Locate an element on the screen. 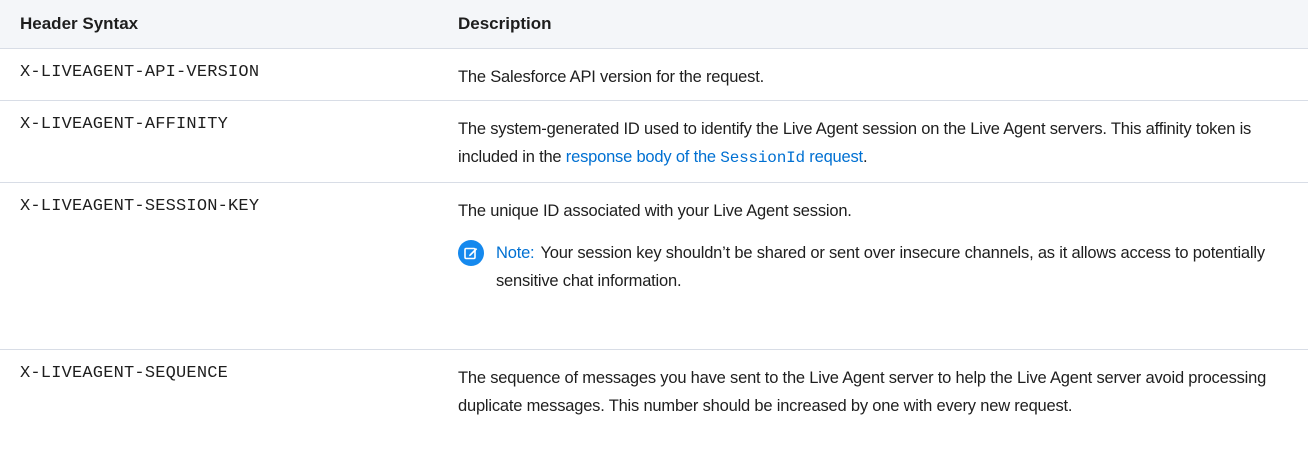  link-text-before-code: response body of the is located at coordinates (643, 156).